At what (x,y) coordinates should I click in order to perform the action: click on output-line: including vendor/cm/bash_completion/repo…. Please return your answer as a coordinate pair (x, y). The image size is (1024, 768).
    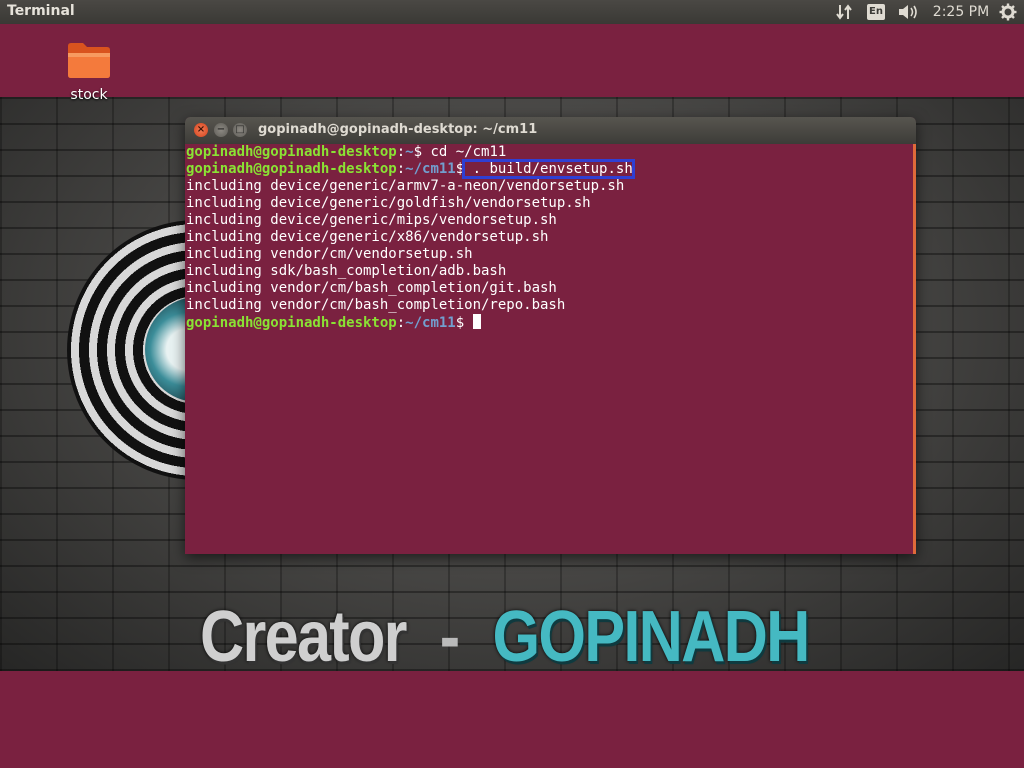
    Looking at the image, I should click on (376, 305).